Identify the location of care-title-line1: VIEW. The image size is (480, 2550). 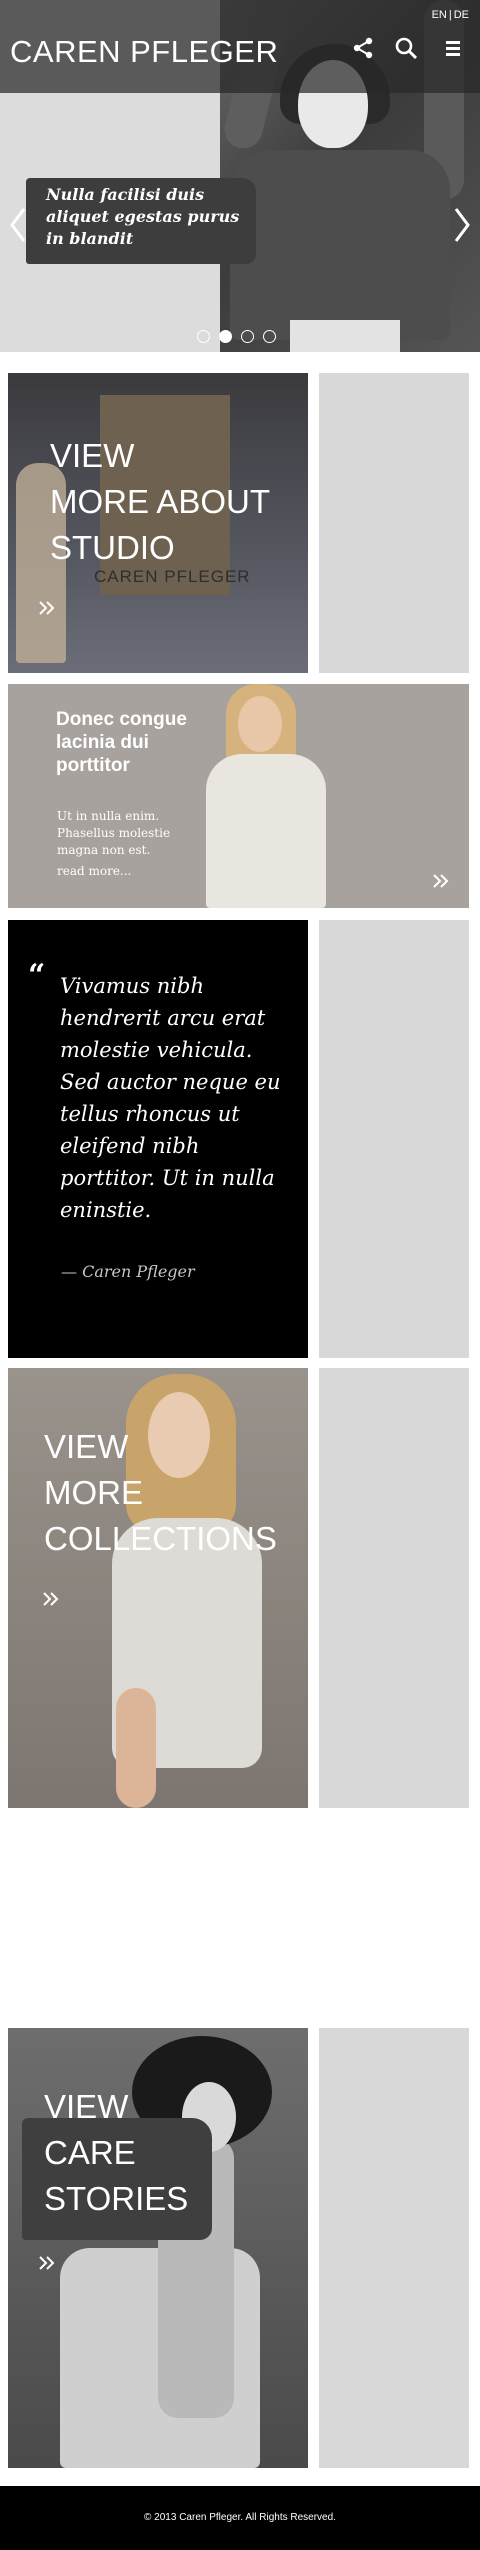
(86, 2106).